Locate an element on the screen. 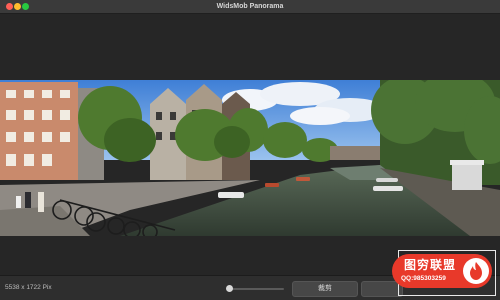  title-bar: WidsMob Panorama is located at coordinates (250, 7).